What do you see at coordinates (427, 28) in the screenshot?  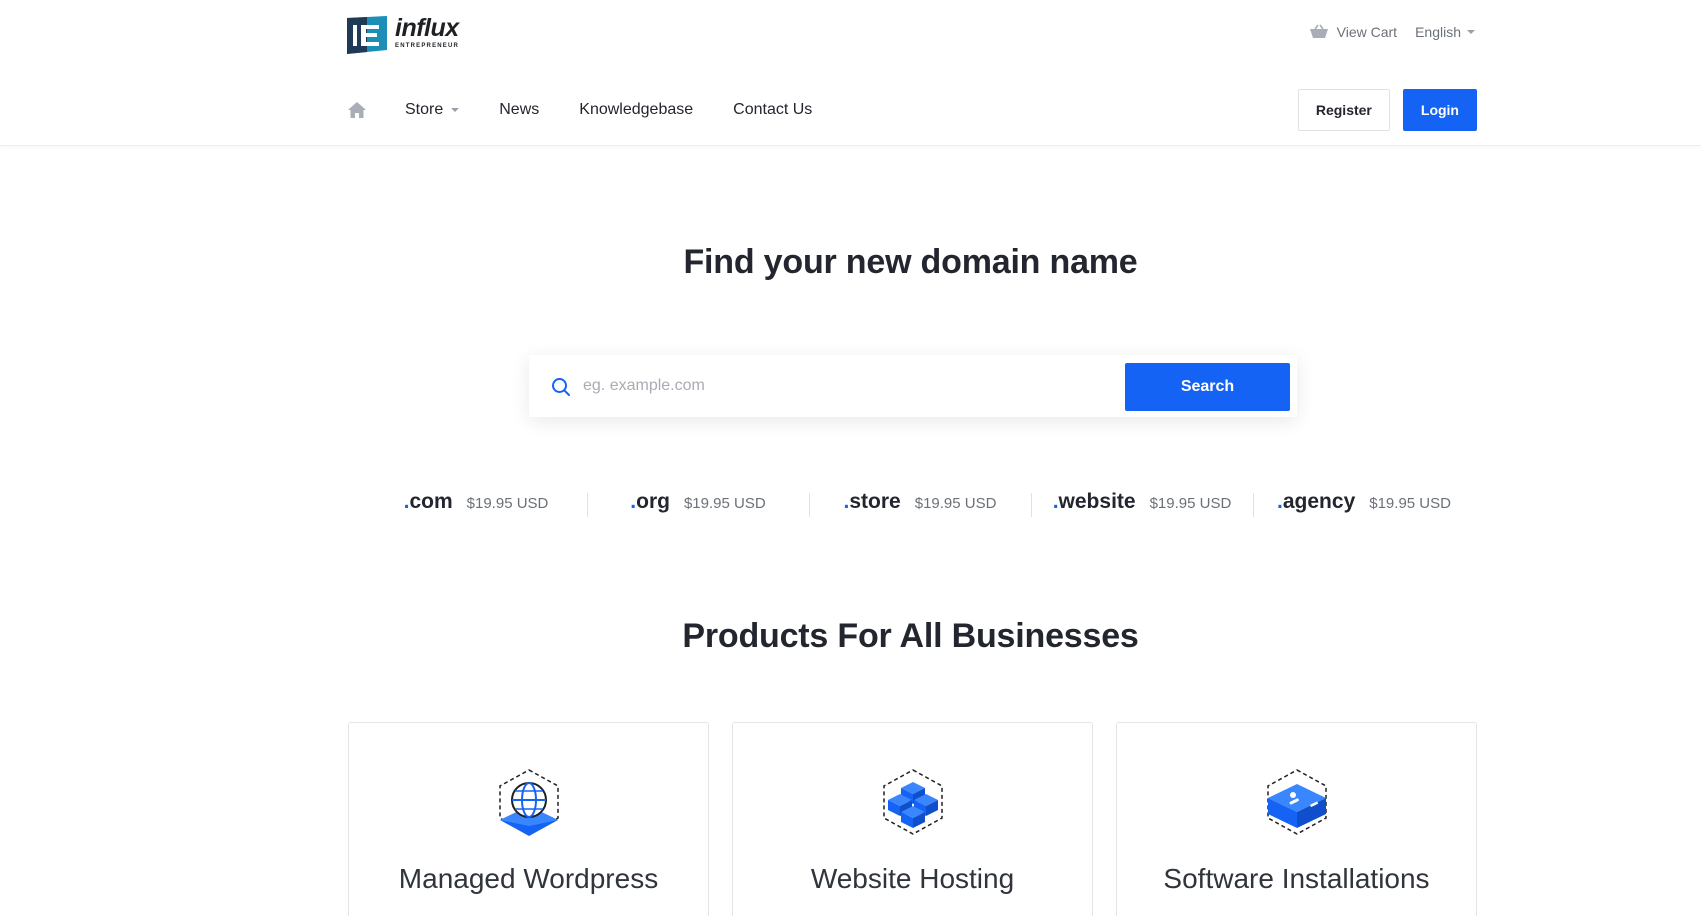 I see `logo-wordmark: influx` at bounding box center [427, 28].